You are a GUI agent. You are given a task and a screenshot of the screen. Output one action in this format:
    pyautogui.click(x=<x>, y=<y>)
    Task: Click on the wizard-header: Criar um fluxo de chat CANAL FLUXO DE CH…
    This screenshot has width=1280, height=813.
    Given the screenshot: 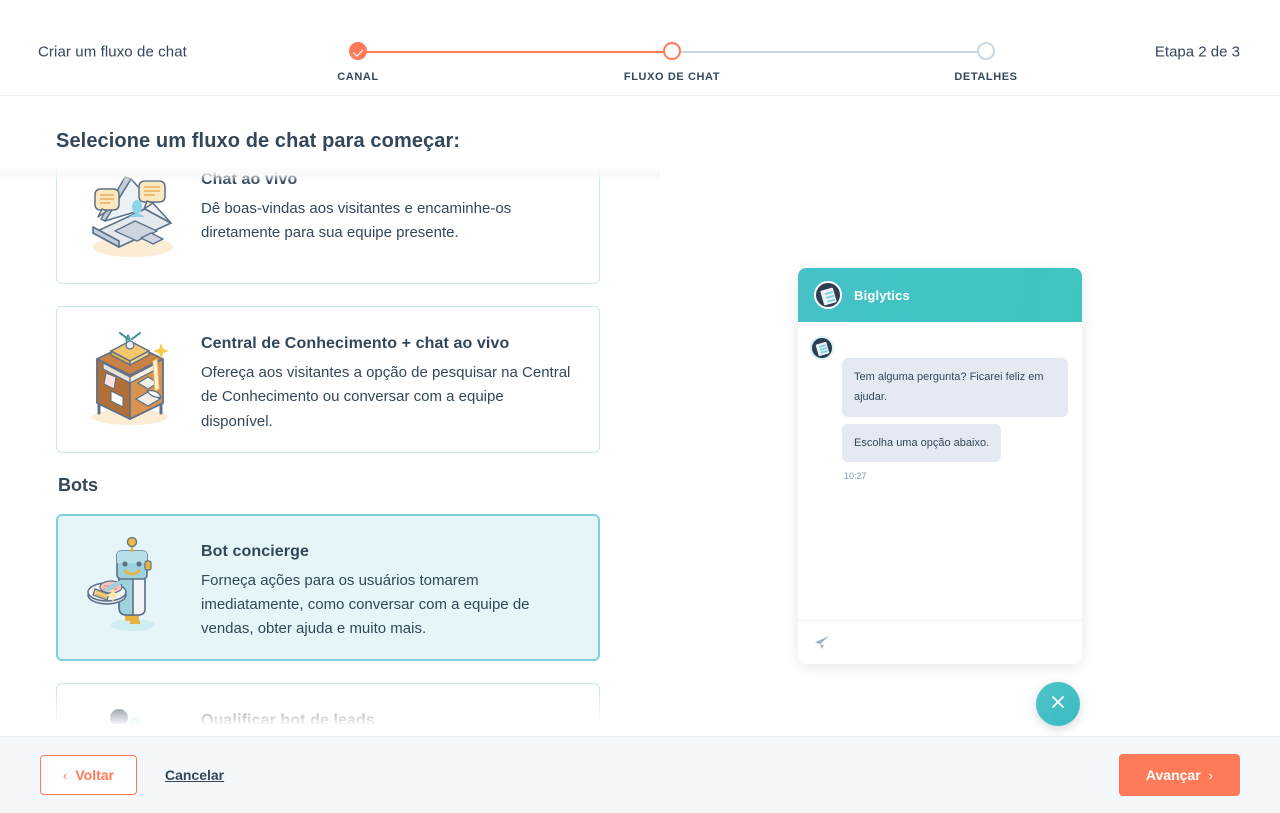 What is the action you would take?
    pyautogui.click(x=640, y=48)
    